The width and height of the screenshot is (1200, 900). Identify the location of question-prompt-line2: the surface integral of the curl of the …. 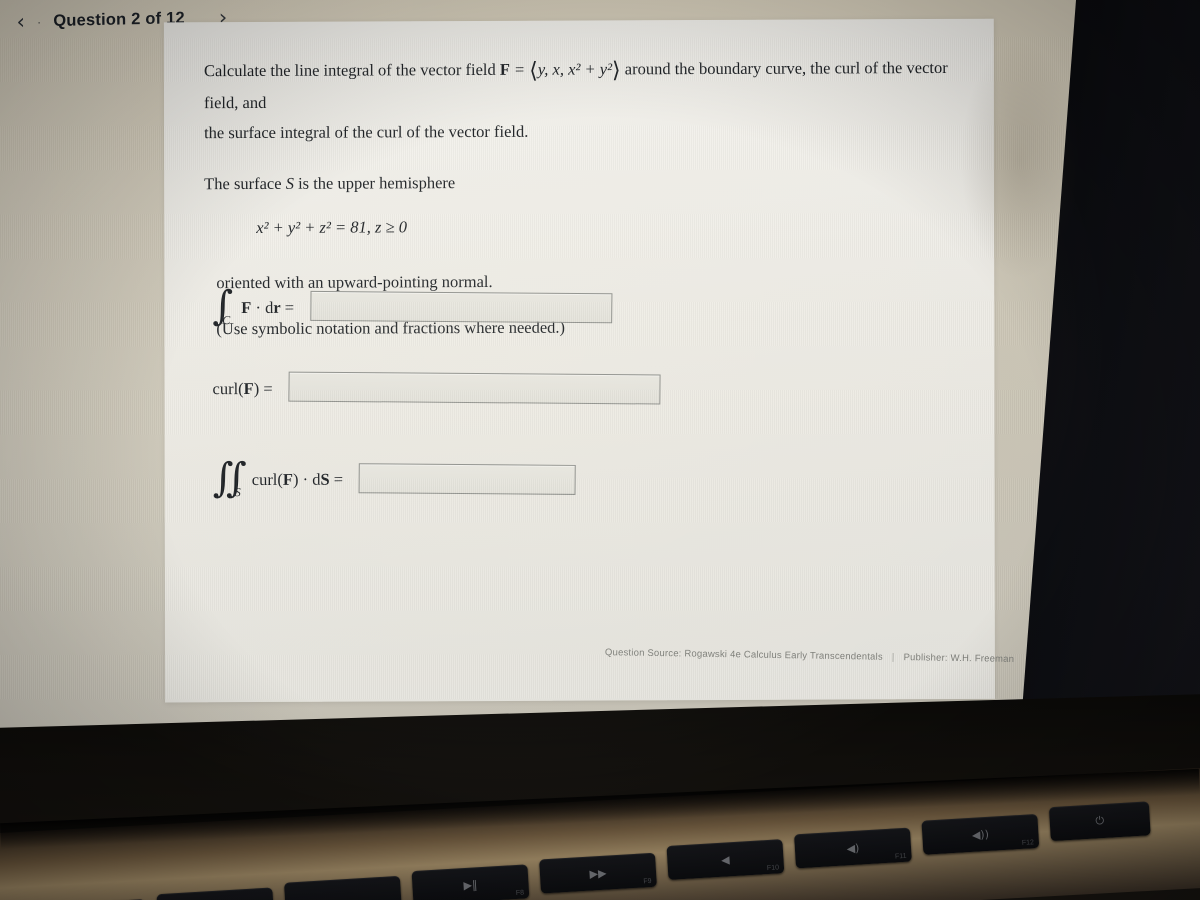
(366, 131).